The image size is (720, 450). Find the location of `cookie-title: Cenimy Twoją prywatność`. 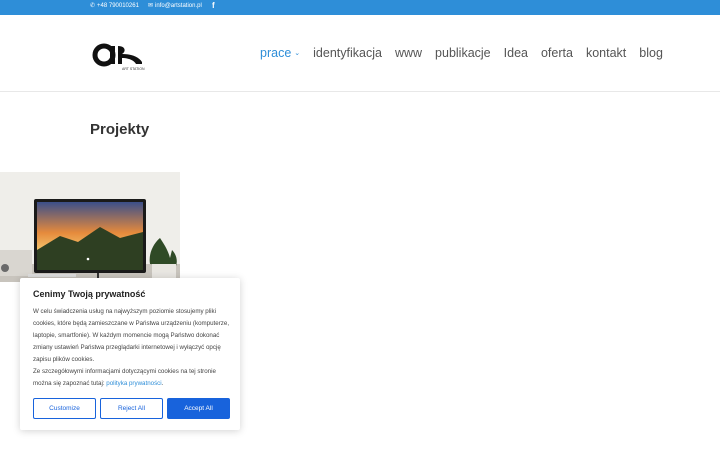

cookie-title: Cenimy Twoją prywatność is located at coordinates (89, 294).